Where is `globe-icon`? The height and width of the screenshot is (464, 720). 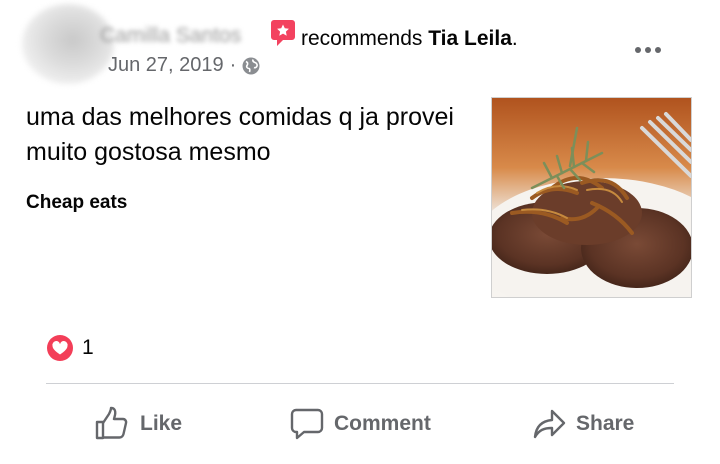
globe-icon is located at coordinates (251, 65).